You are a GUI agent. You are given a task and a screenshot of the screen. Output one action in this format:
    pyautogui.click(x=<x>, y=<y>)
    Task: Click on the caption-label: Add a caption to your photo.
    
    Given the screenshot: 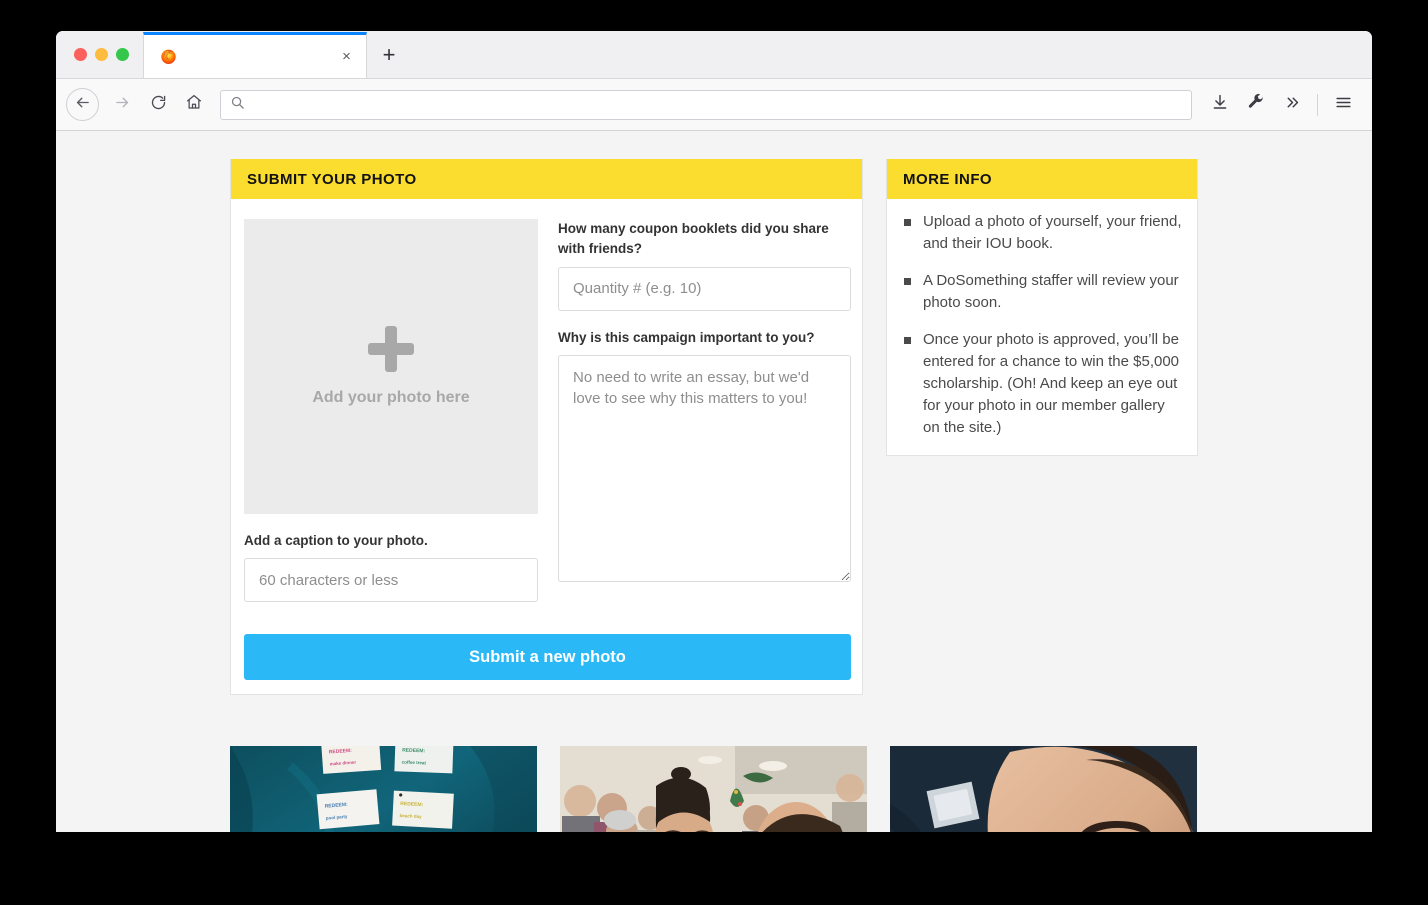 What is the action you would take?
    pyautogui.click(x=336, y=540)
    